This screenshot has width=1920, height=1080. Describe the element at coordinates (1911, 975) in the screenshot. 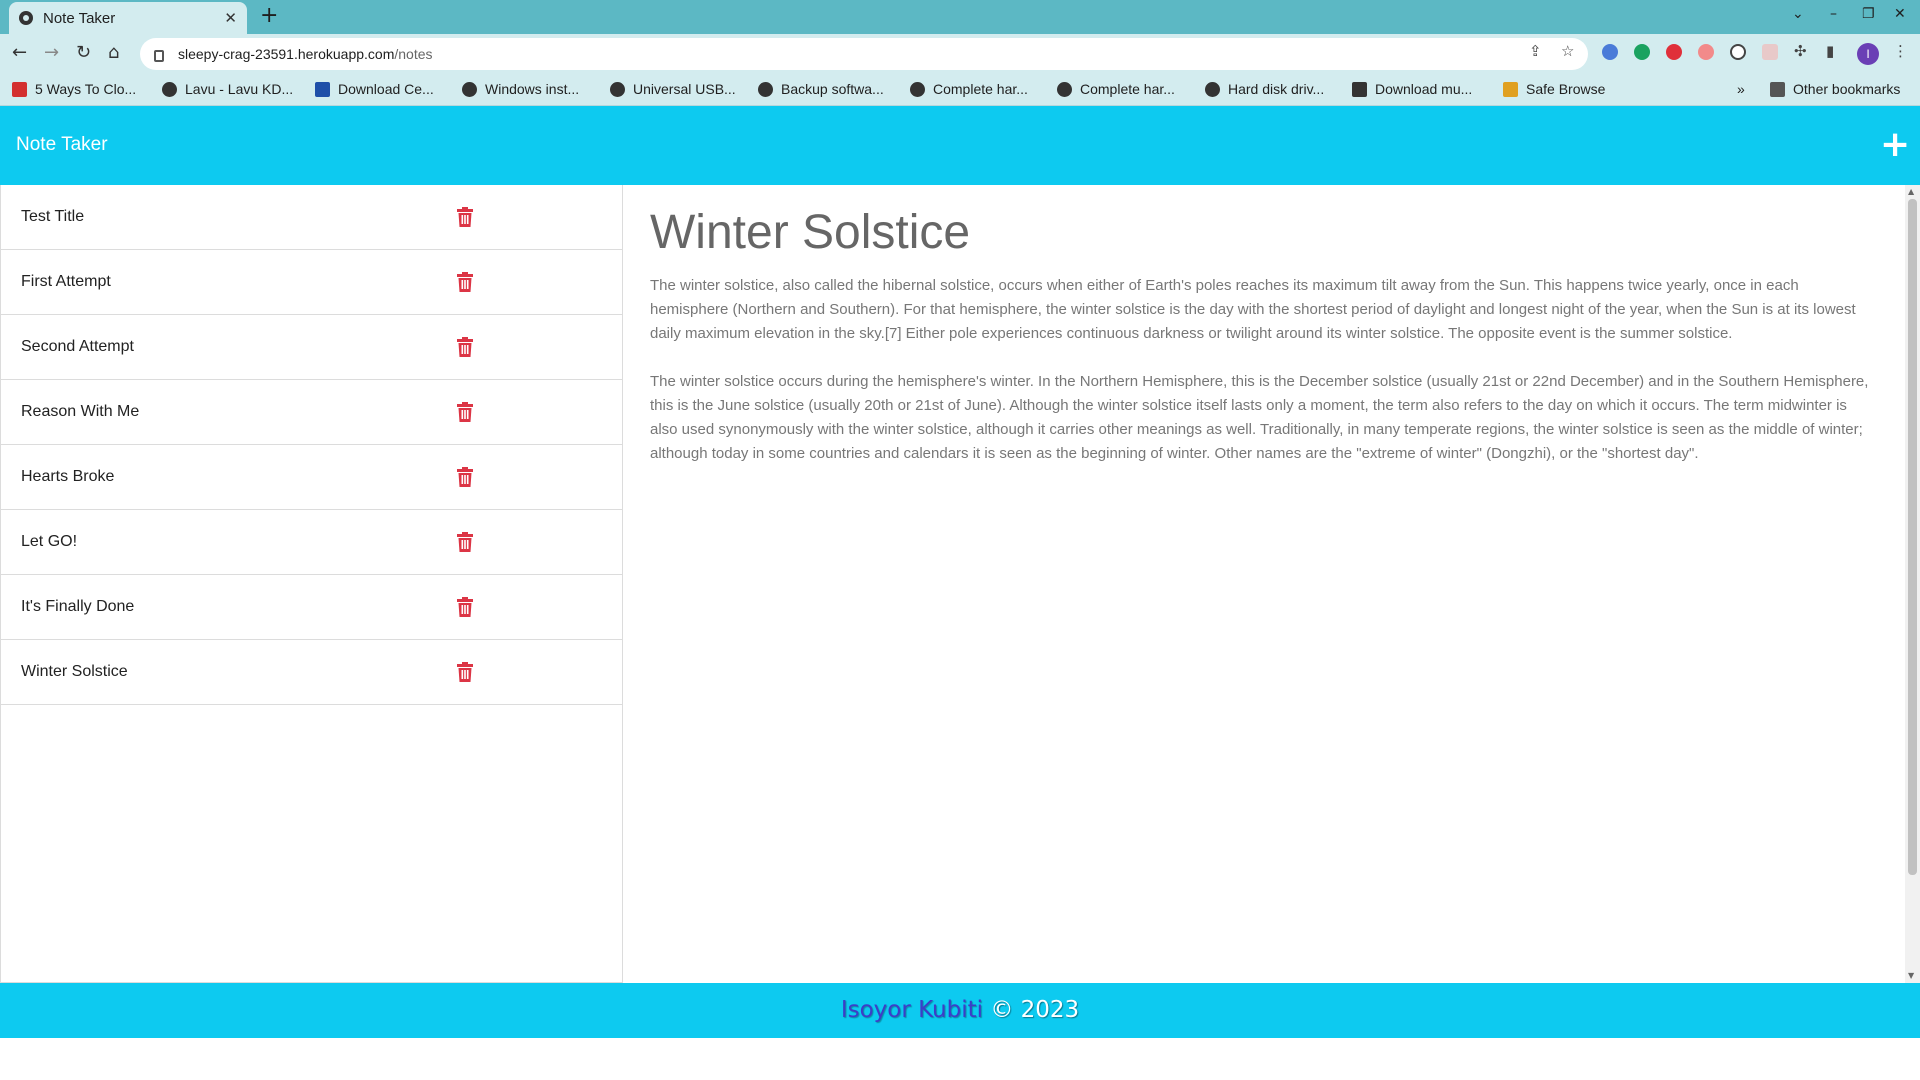

I see `scroll-down-icon: ▼` at that location.